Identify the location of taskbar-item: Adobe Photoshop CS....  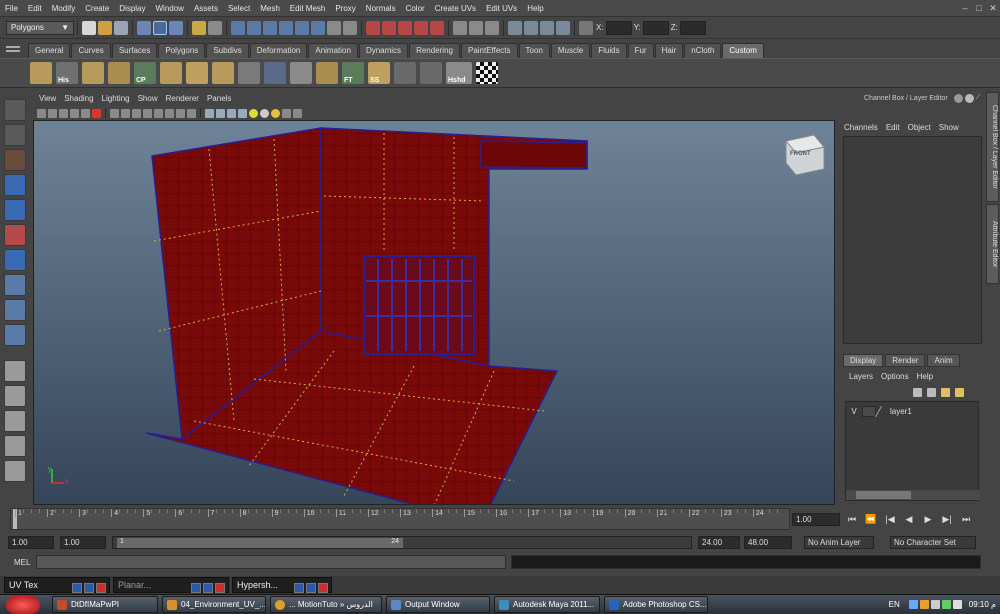
(656, 604).